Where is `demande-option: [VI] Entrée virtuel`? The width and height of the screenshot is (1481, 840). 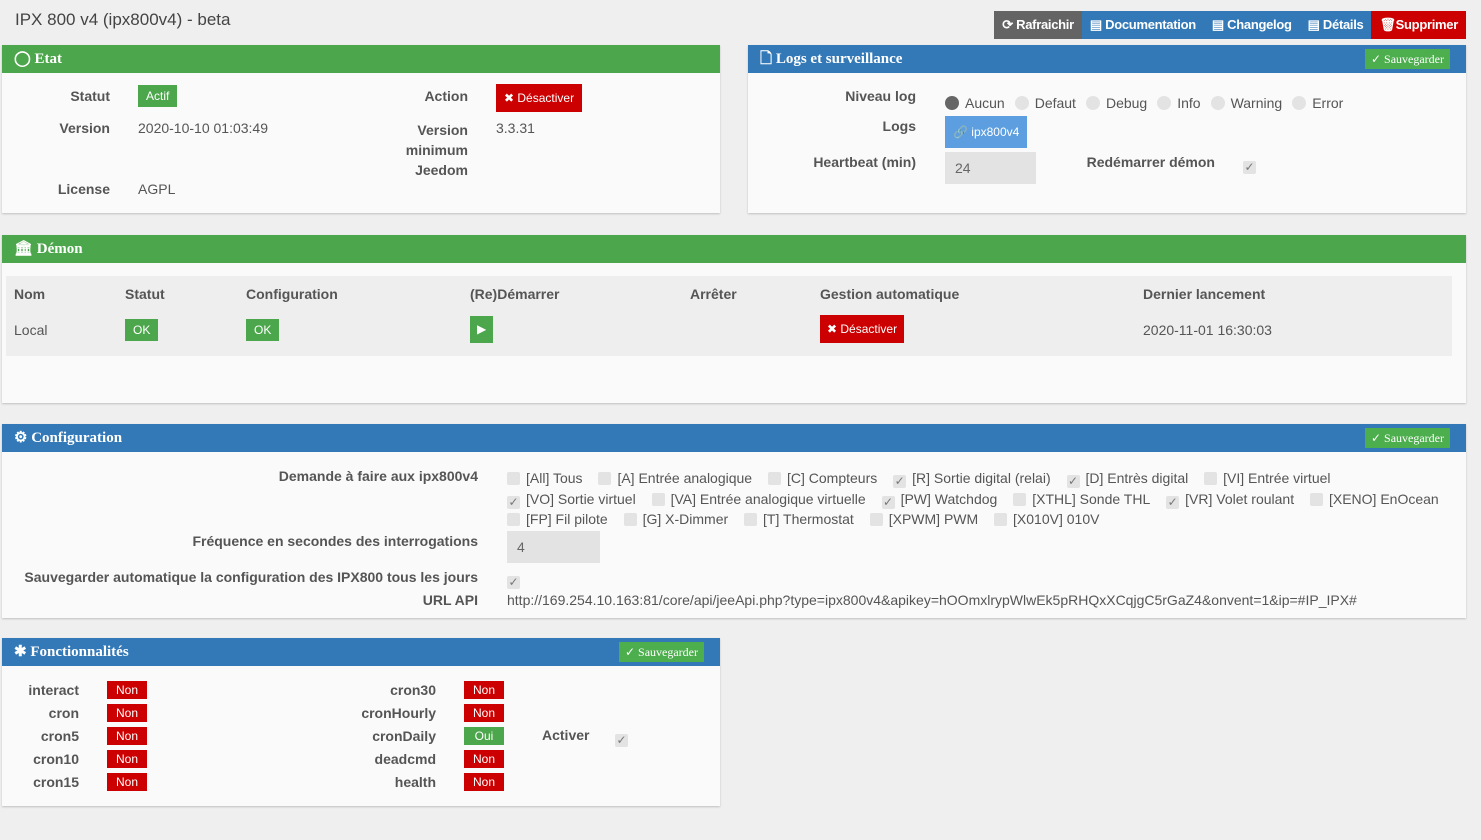
demande-option: [VI] Entrée virtuel is located at coordinates (1267, 478).